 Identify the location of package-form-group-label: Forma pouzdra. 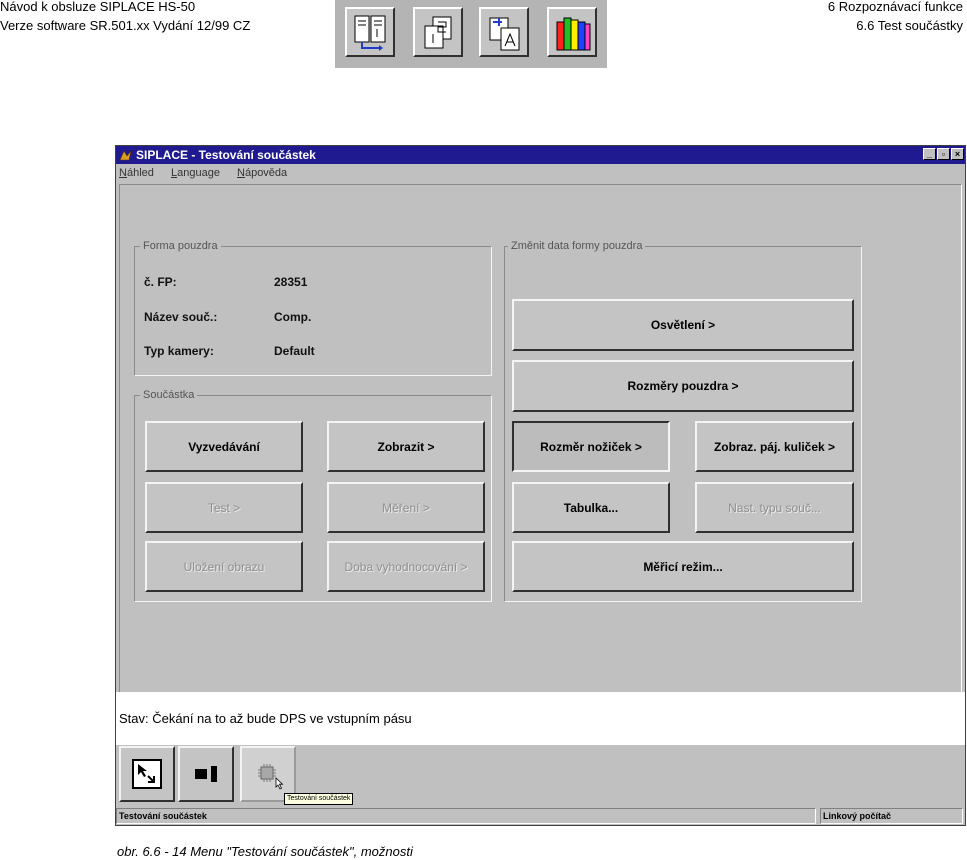
(180, 246).